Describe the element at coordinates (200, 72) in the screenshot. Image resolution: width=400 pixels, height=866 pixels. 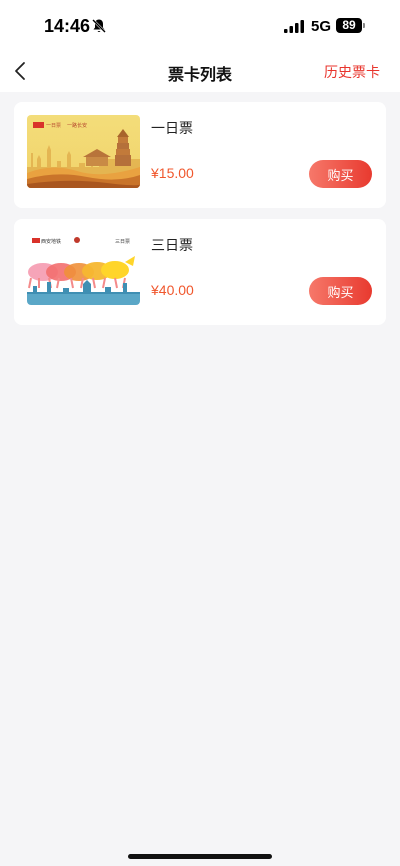
I see `navigation-bar: 票卡列表 历史票卡` at that location.